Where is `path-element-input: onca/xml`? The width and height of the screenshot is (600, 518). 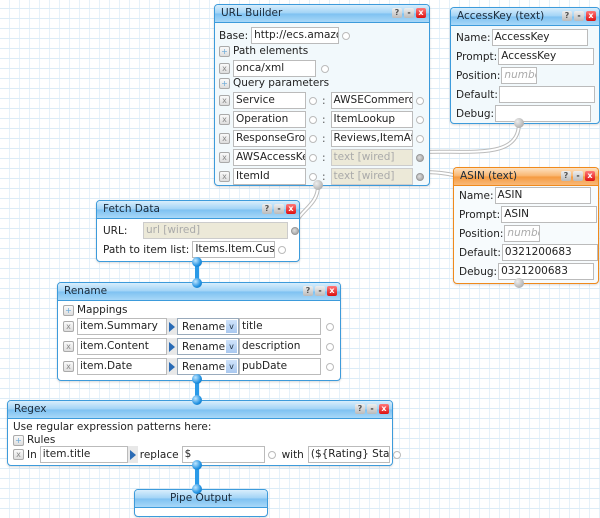
path-element-input: onca/xml is located at coordinates (274, 68).